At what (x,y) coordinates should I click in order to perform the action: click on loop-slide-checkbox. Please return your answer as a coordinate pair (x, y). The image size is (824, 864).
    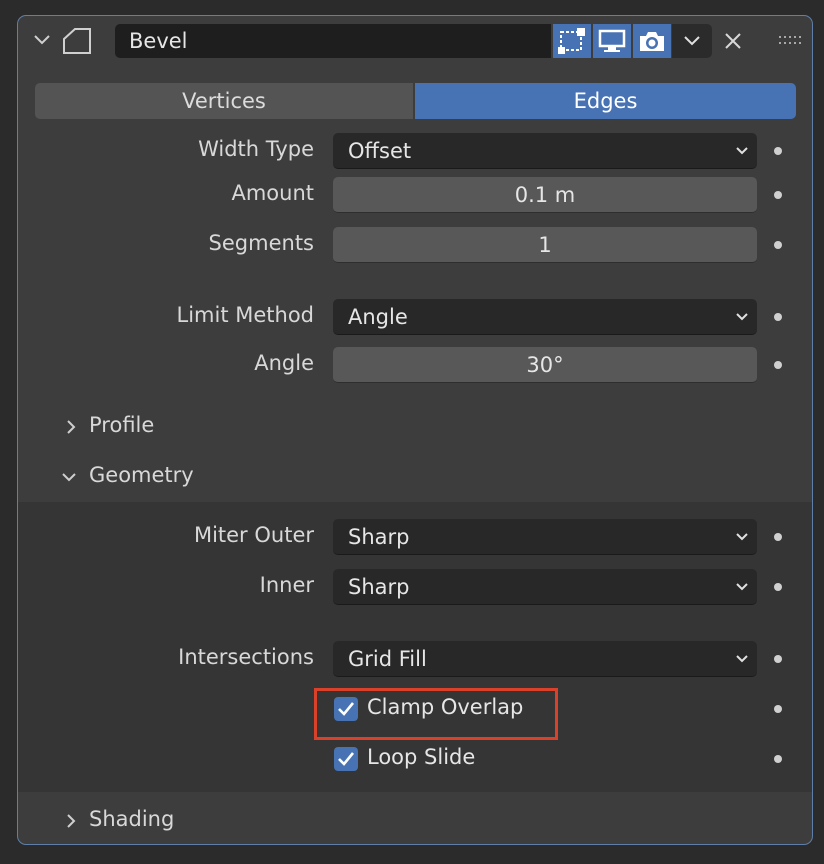
    Looking at the image, I should click on (346, 759).